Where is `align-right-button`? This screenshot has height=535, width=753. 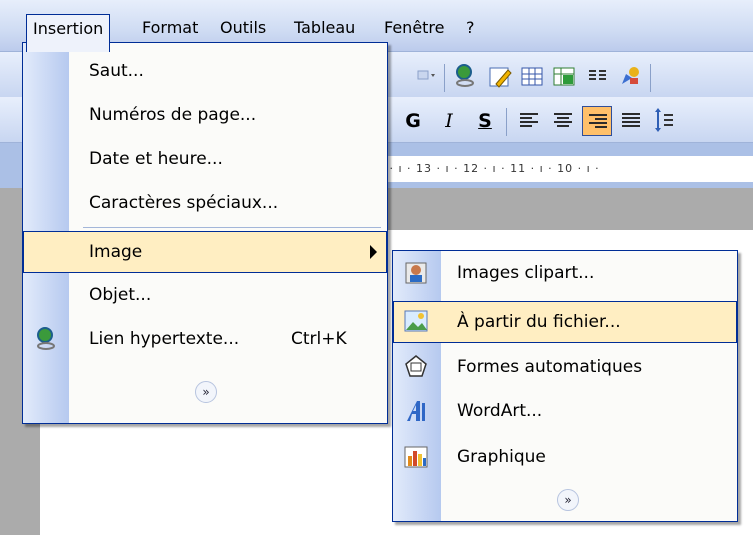 align-right-button is located at coordinates (597, 121).